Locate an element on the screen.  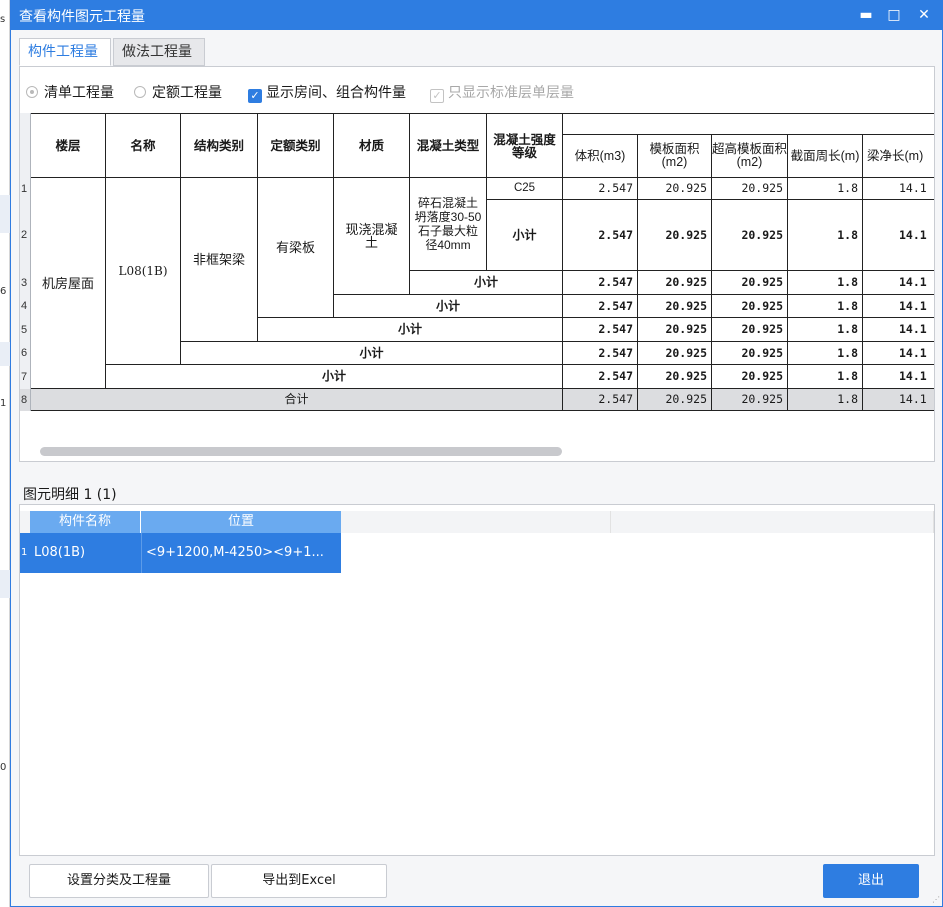
row-number: 2 is located at coordinates (25, 235).